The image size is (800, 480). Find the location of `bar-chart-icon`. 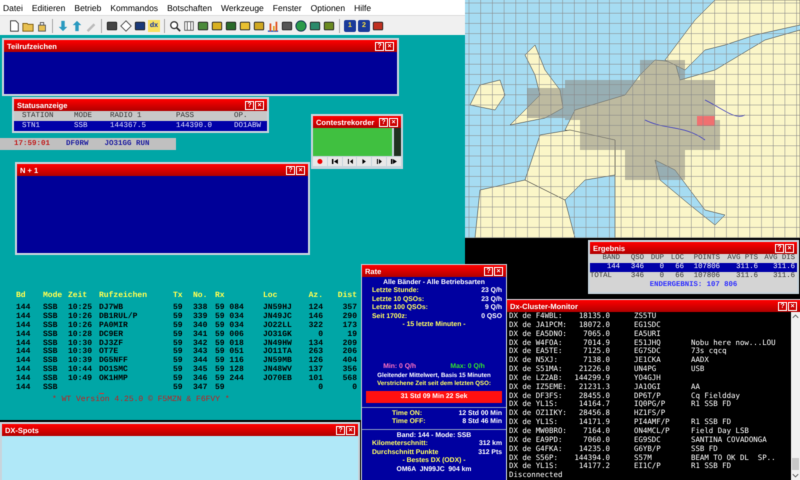

bar-chart-icon is located at coordinates (273, 26).